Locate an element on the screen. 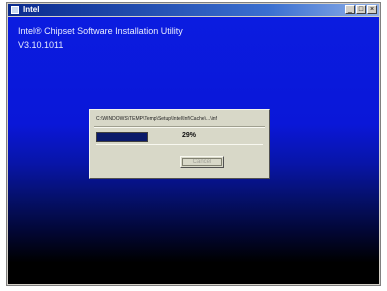 This screenshot has width=387, height=291. cancel-button: Cancel is located at coordinates (202, 162).